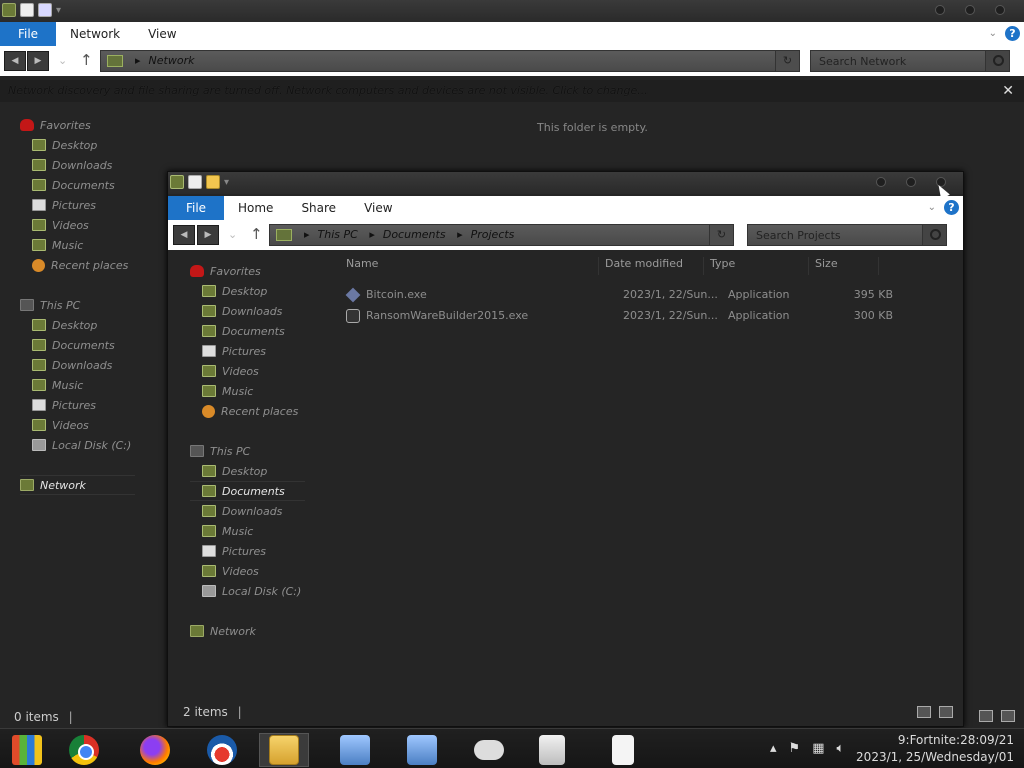 This screenshot has height=768, width=1024. Describe the element at coordinates (1000, 10) in the screenshot. I see `close-button` at that location.